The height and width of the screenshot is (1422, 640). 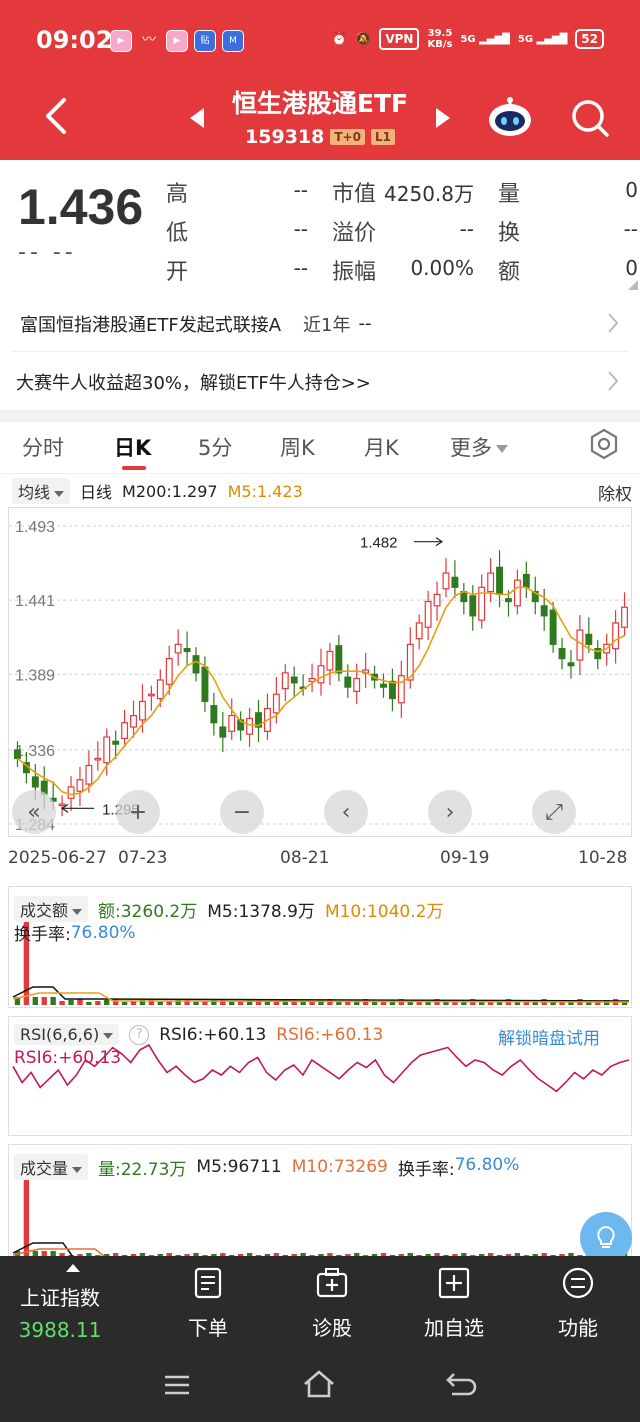 What do you see at coordinates (613, 323) in the screenshot?
I see `chevron-right-icon` at bounding box center [613, 323].